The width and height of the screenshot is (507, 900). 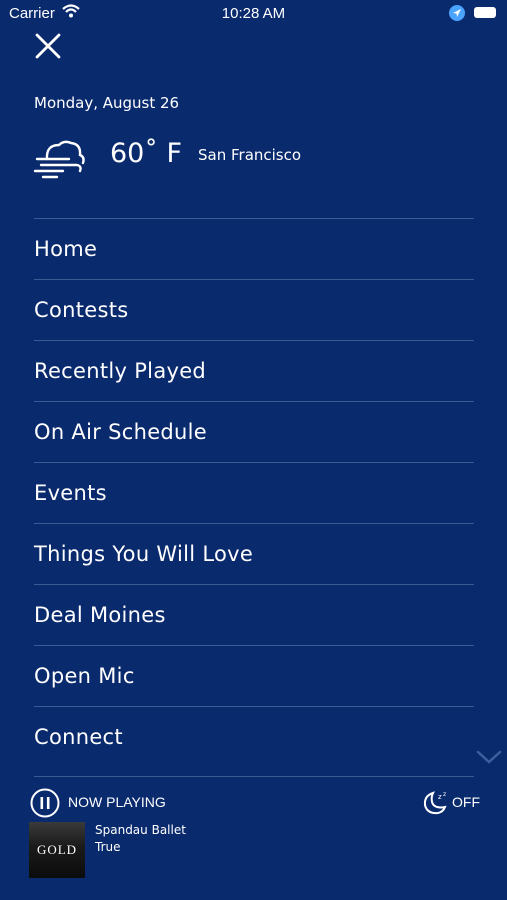 I want to click on menu-item-things-you-will-love: Things You Will Love, so click(x=254, y=553).